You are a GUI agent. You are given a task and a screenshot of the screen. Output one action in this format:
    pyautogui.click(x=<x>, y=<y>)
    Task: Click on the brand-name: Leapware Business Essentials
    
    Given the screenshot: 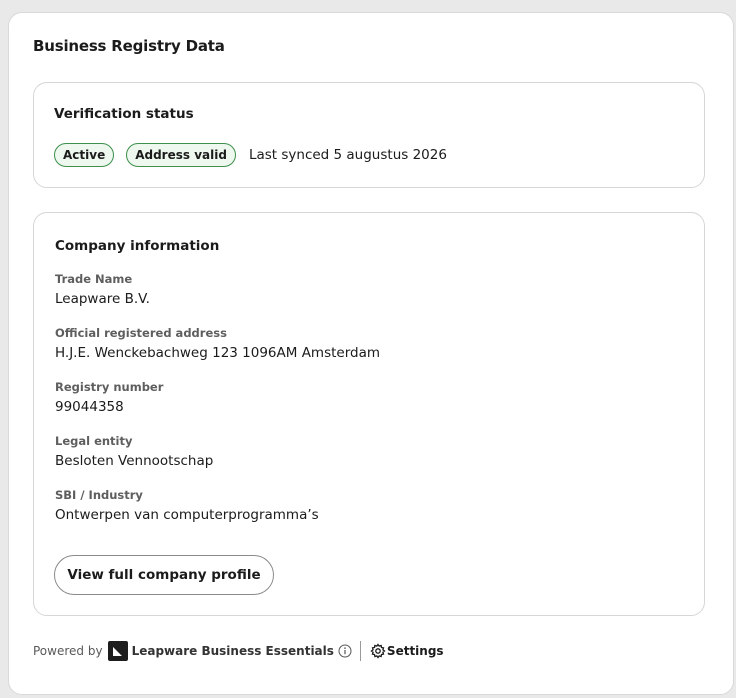 What is the action you would take?
    pyautogui.click(x=232, y=651)
    